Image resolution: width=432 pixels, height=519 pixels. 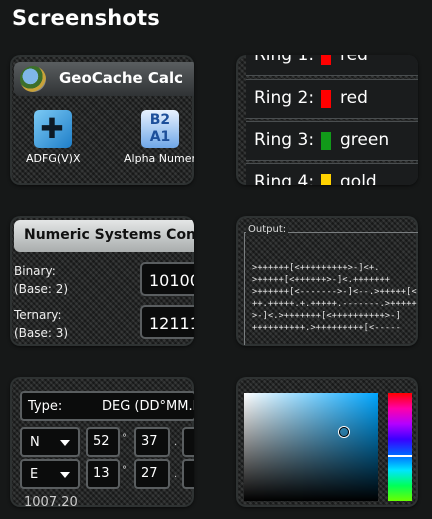 What do you see at coordinates (152, 474) in the screenshot?
I see `longitude-minutes-input: 27` at bounding box center [152, 474].